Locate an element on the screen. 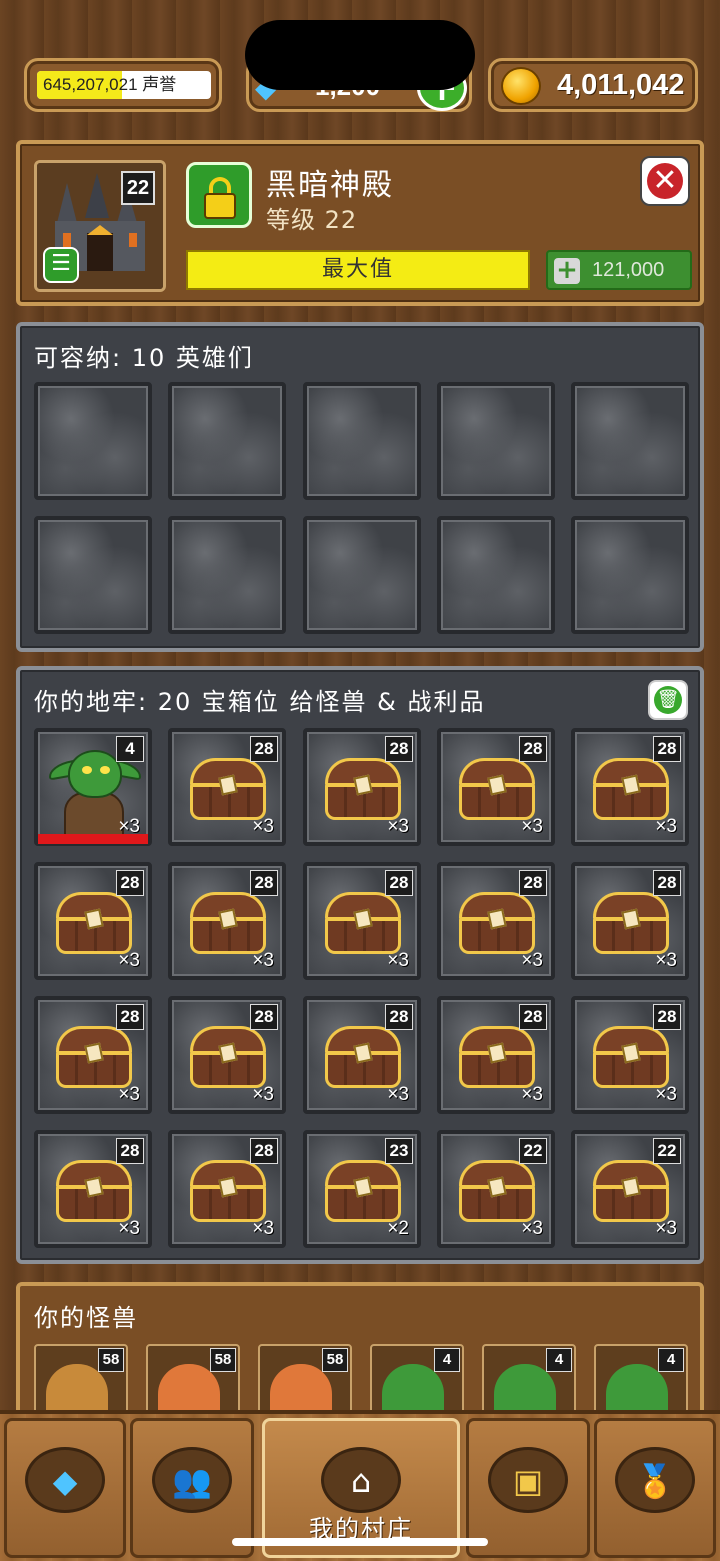  nav-tab-medal: 🏅 is located at coordinates (655, 1488).